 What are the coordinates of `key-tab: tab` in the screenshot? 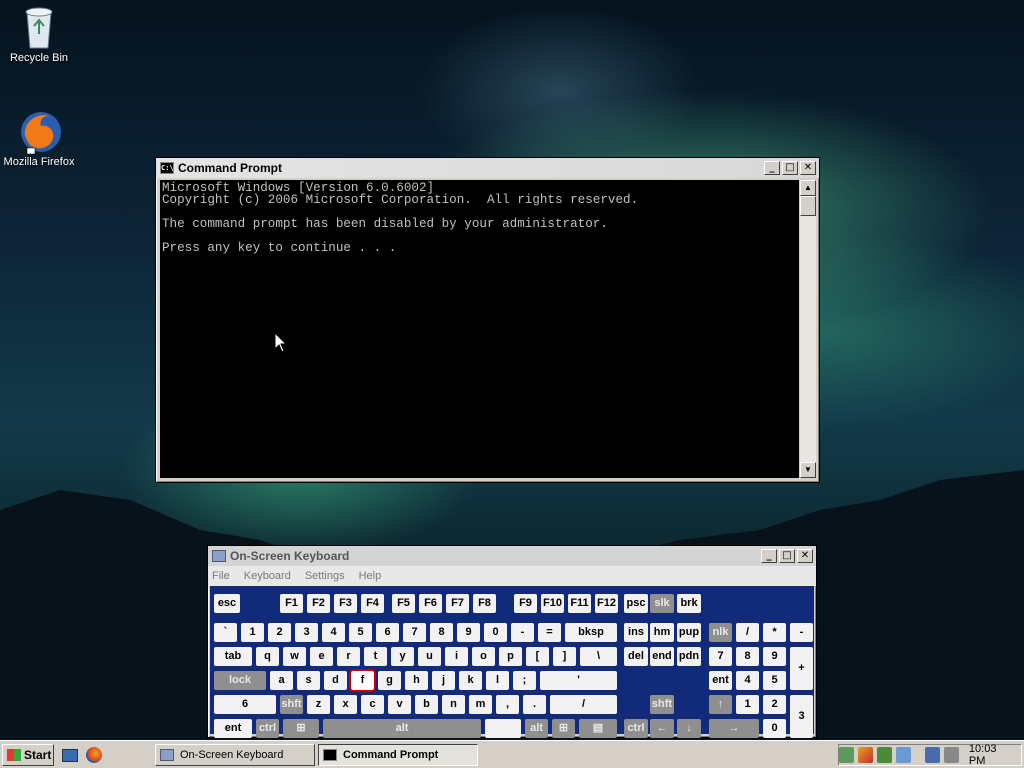 It's located at (233, 656).